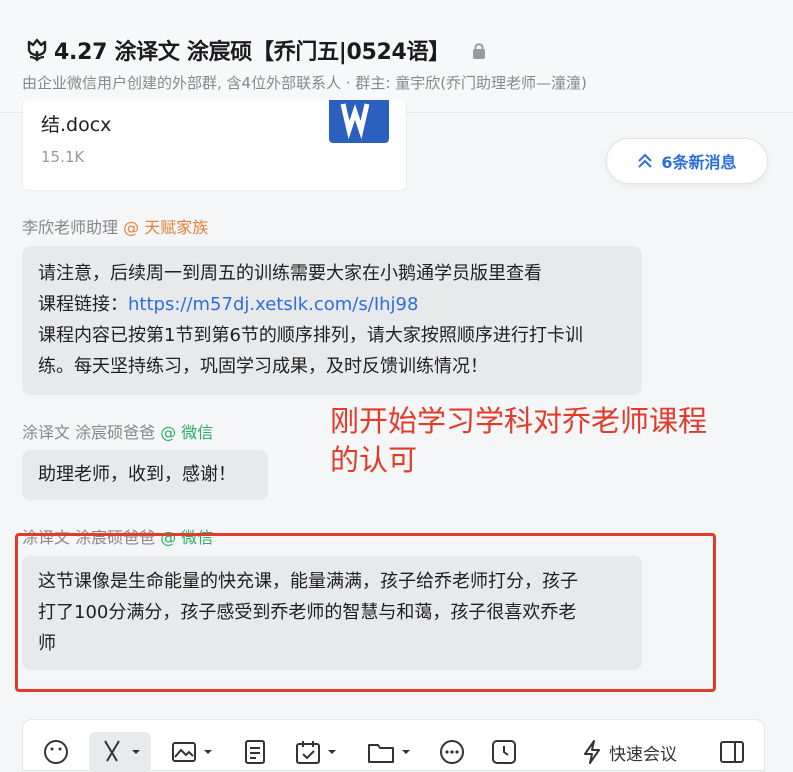 This screenshot has height=772, width=793. I want to click on emoji-button, so click(56, 752).